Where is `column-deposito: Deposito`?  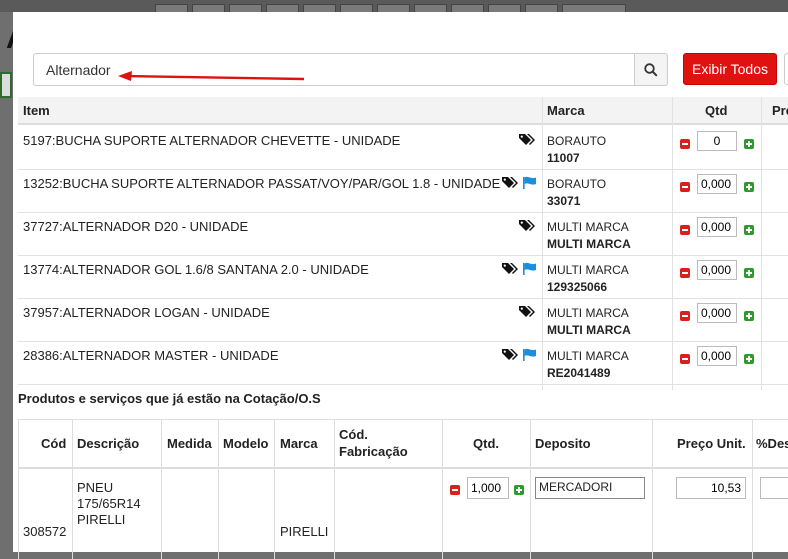 column-deposito: Deposito is located at coordinates (563, 443).